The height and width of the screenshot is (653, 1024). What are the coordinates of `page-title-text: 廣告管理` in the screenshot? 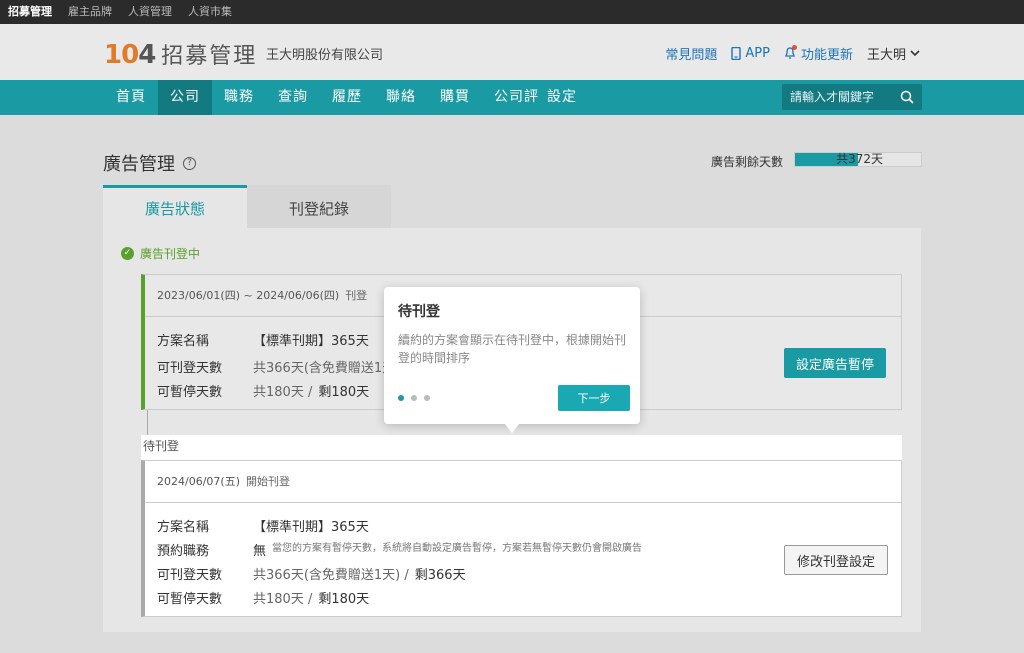 It's located at (139, 164).